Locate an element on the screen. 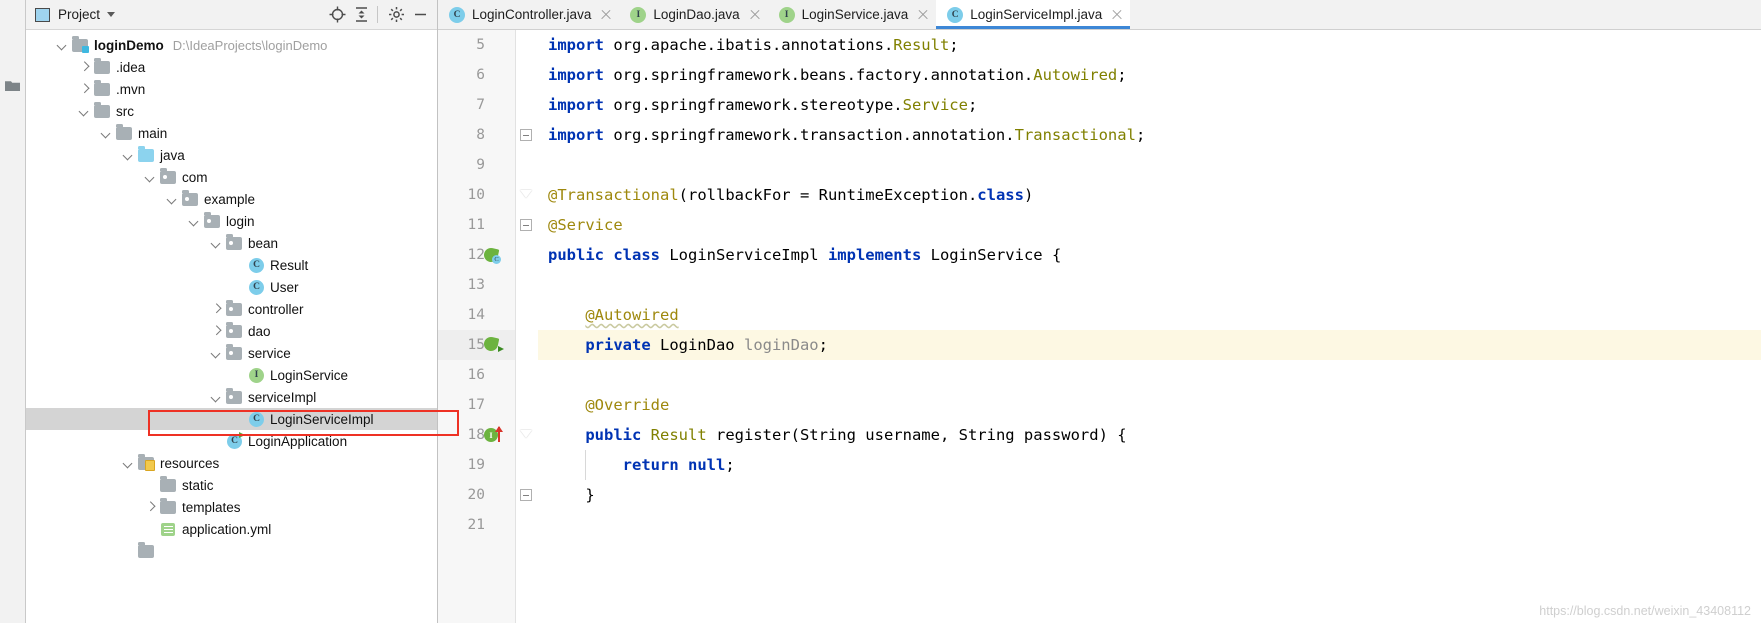 Image resolution: width=1761 pixels, height=623 pixels. tree-item: .idea is located at coordinates (231, 67).